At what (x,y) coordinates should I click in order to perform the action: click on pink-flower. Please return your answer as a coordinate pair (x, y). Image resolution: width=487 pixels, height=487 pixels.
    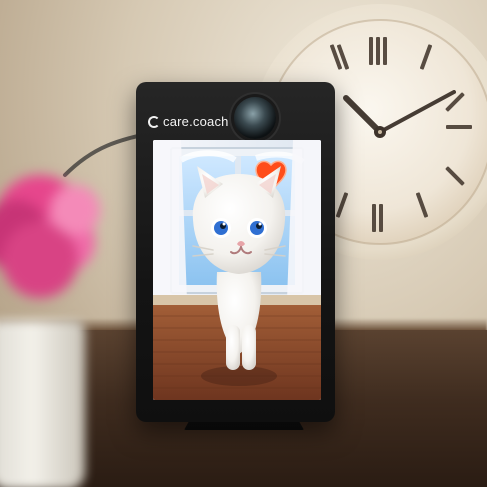
    Looking at the image, I should click on (50, 236).